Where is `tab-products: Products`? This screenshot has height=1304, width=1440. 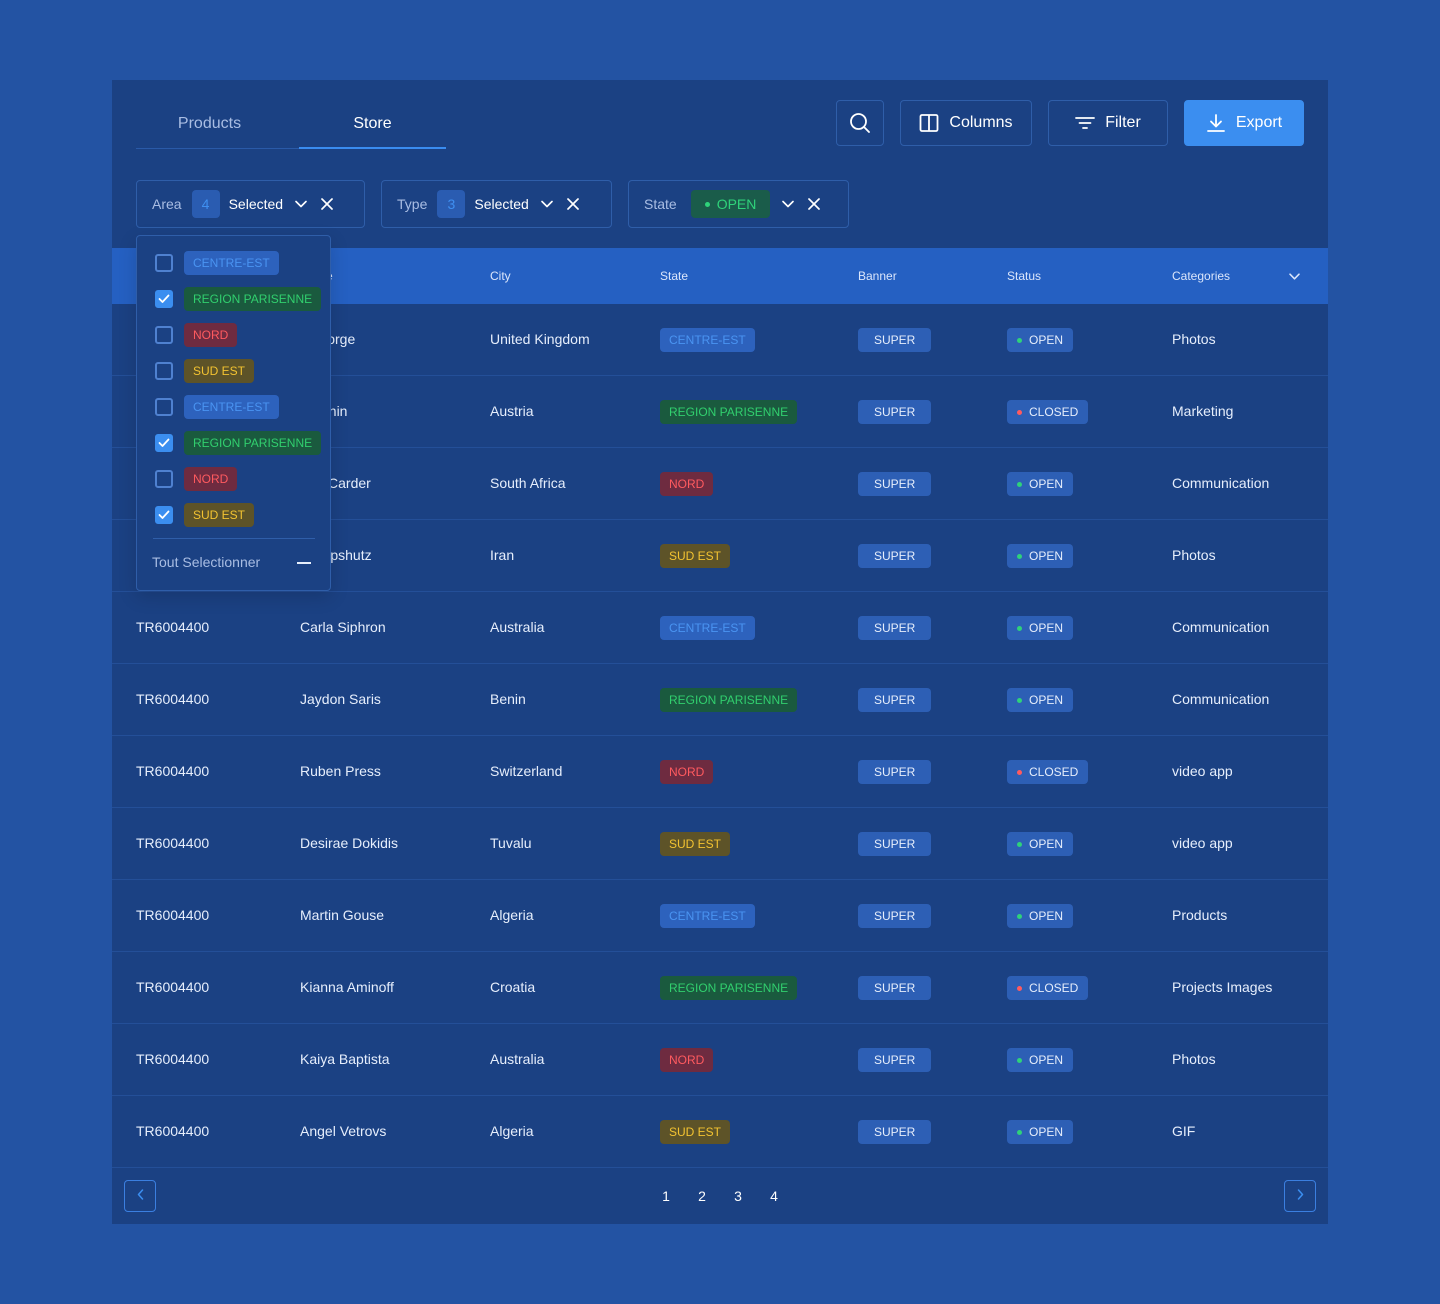
tab-products: Products is located at coordinates (209, 124).